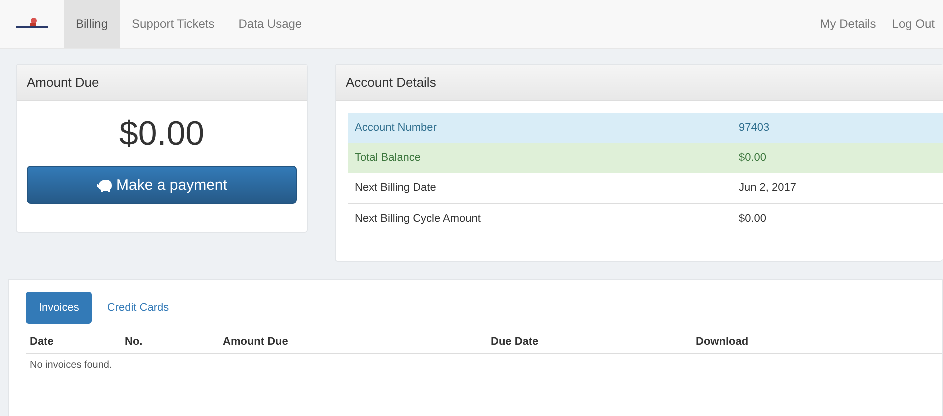  I want to click on amount-text: $0.00, so click(162, 134).